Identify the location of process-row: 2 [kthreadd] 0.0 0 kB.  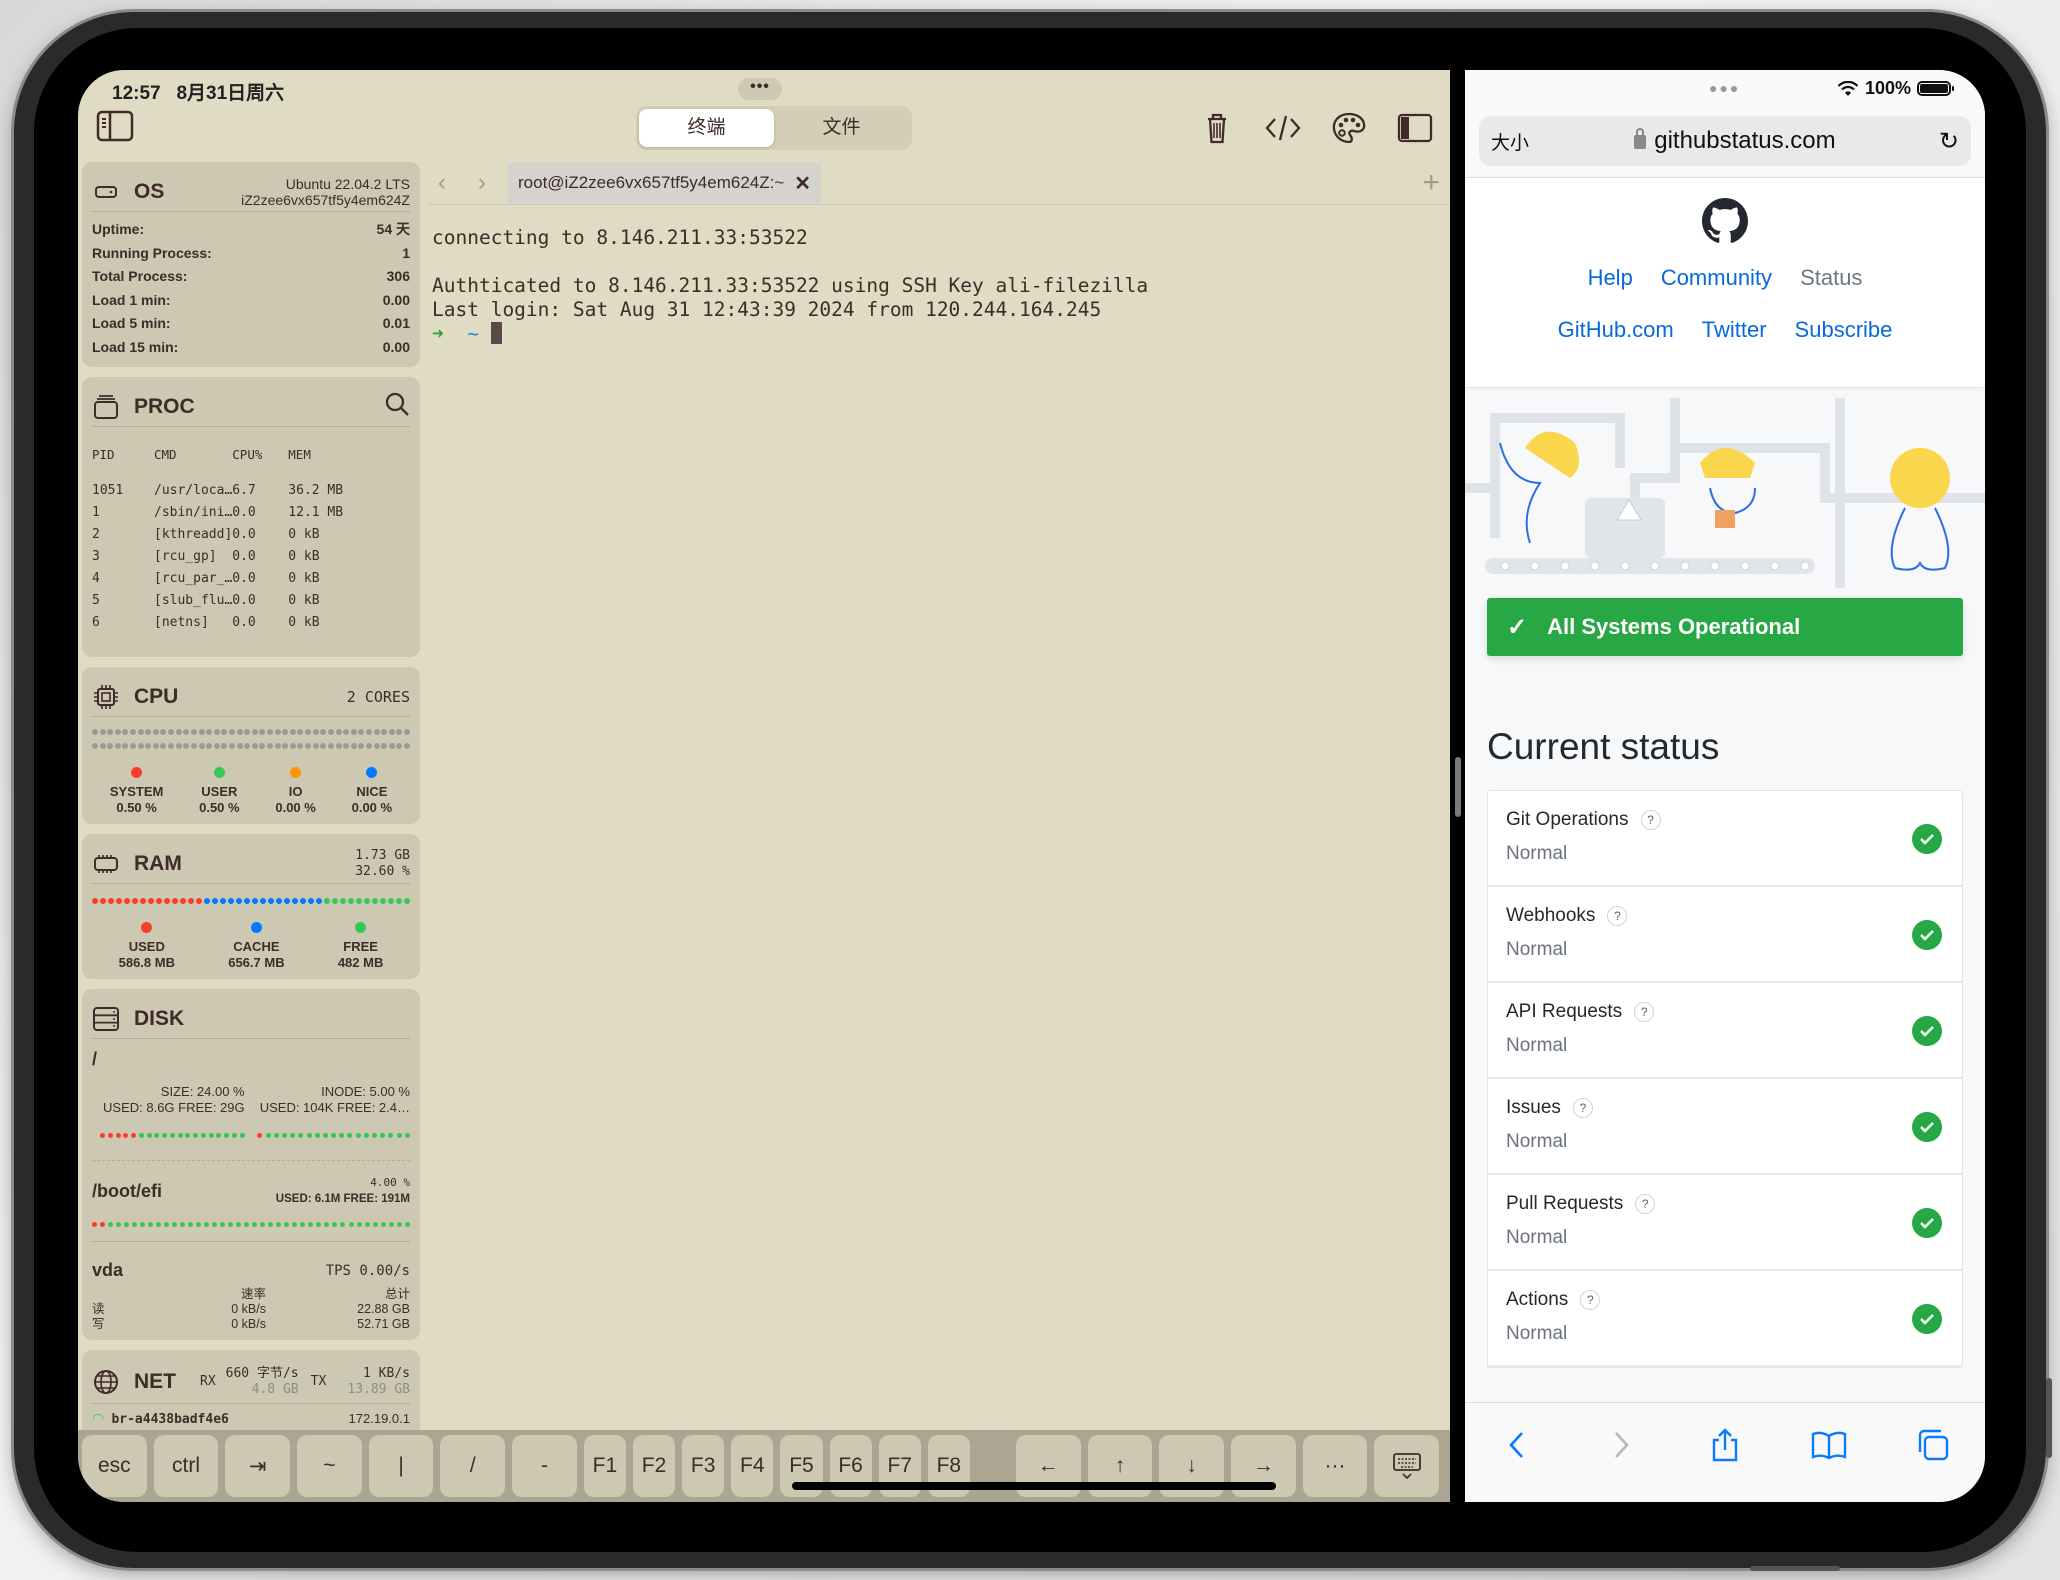
(251, 535).